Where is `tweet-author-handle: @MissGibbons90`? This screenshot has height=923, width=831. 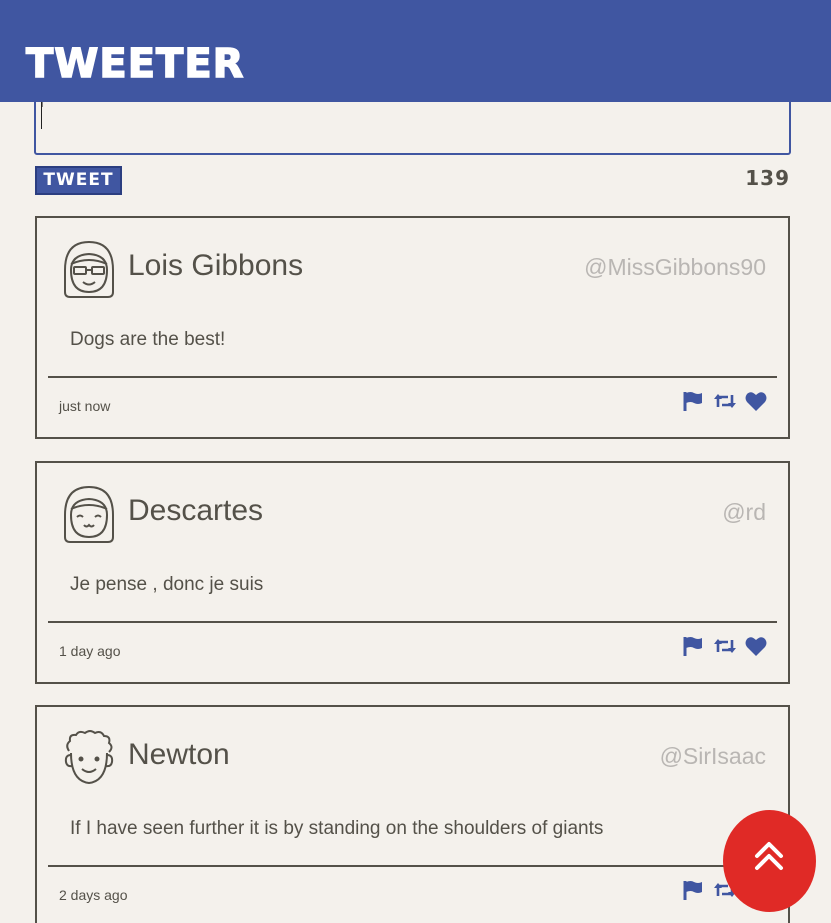 tweet-author-handle: @MissGibbons90 is located at coordinates (675, 267).